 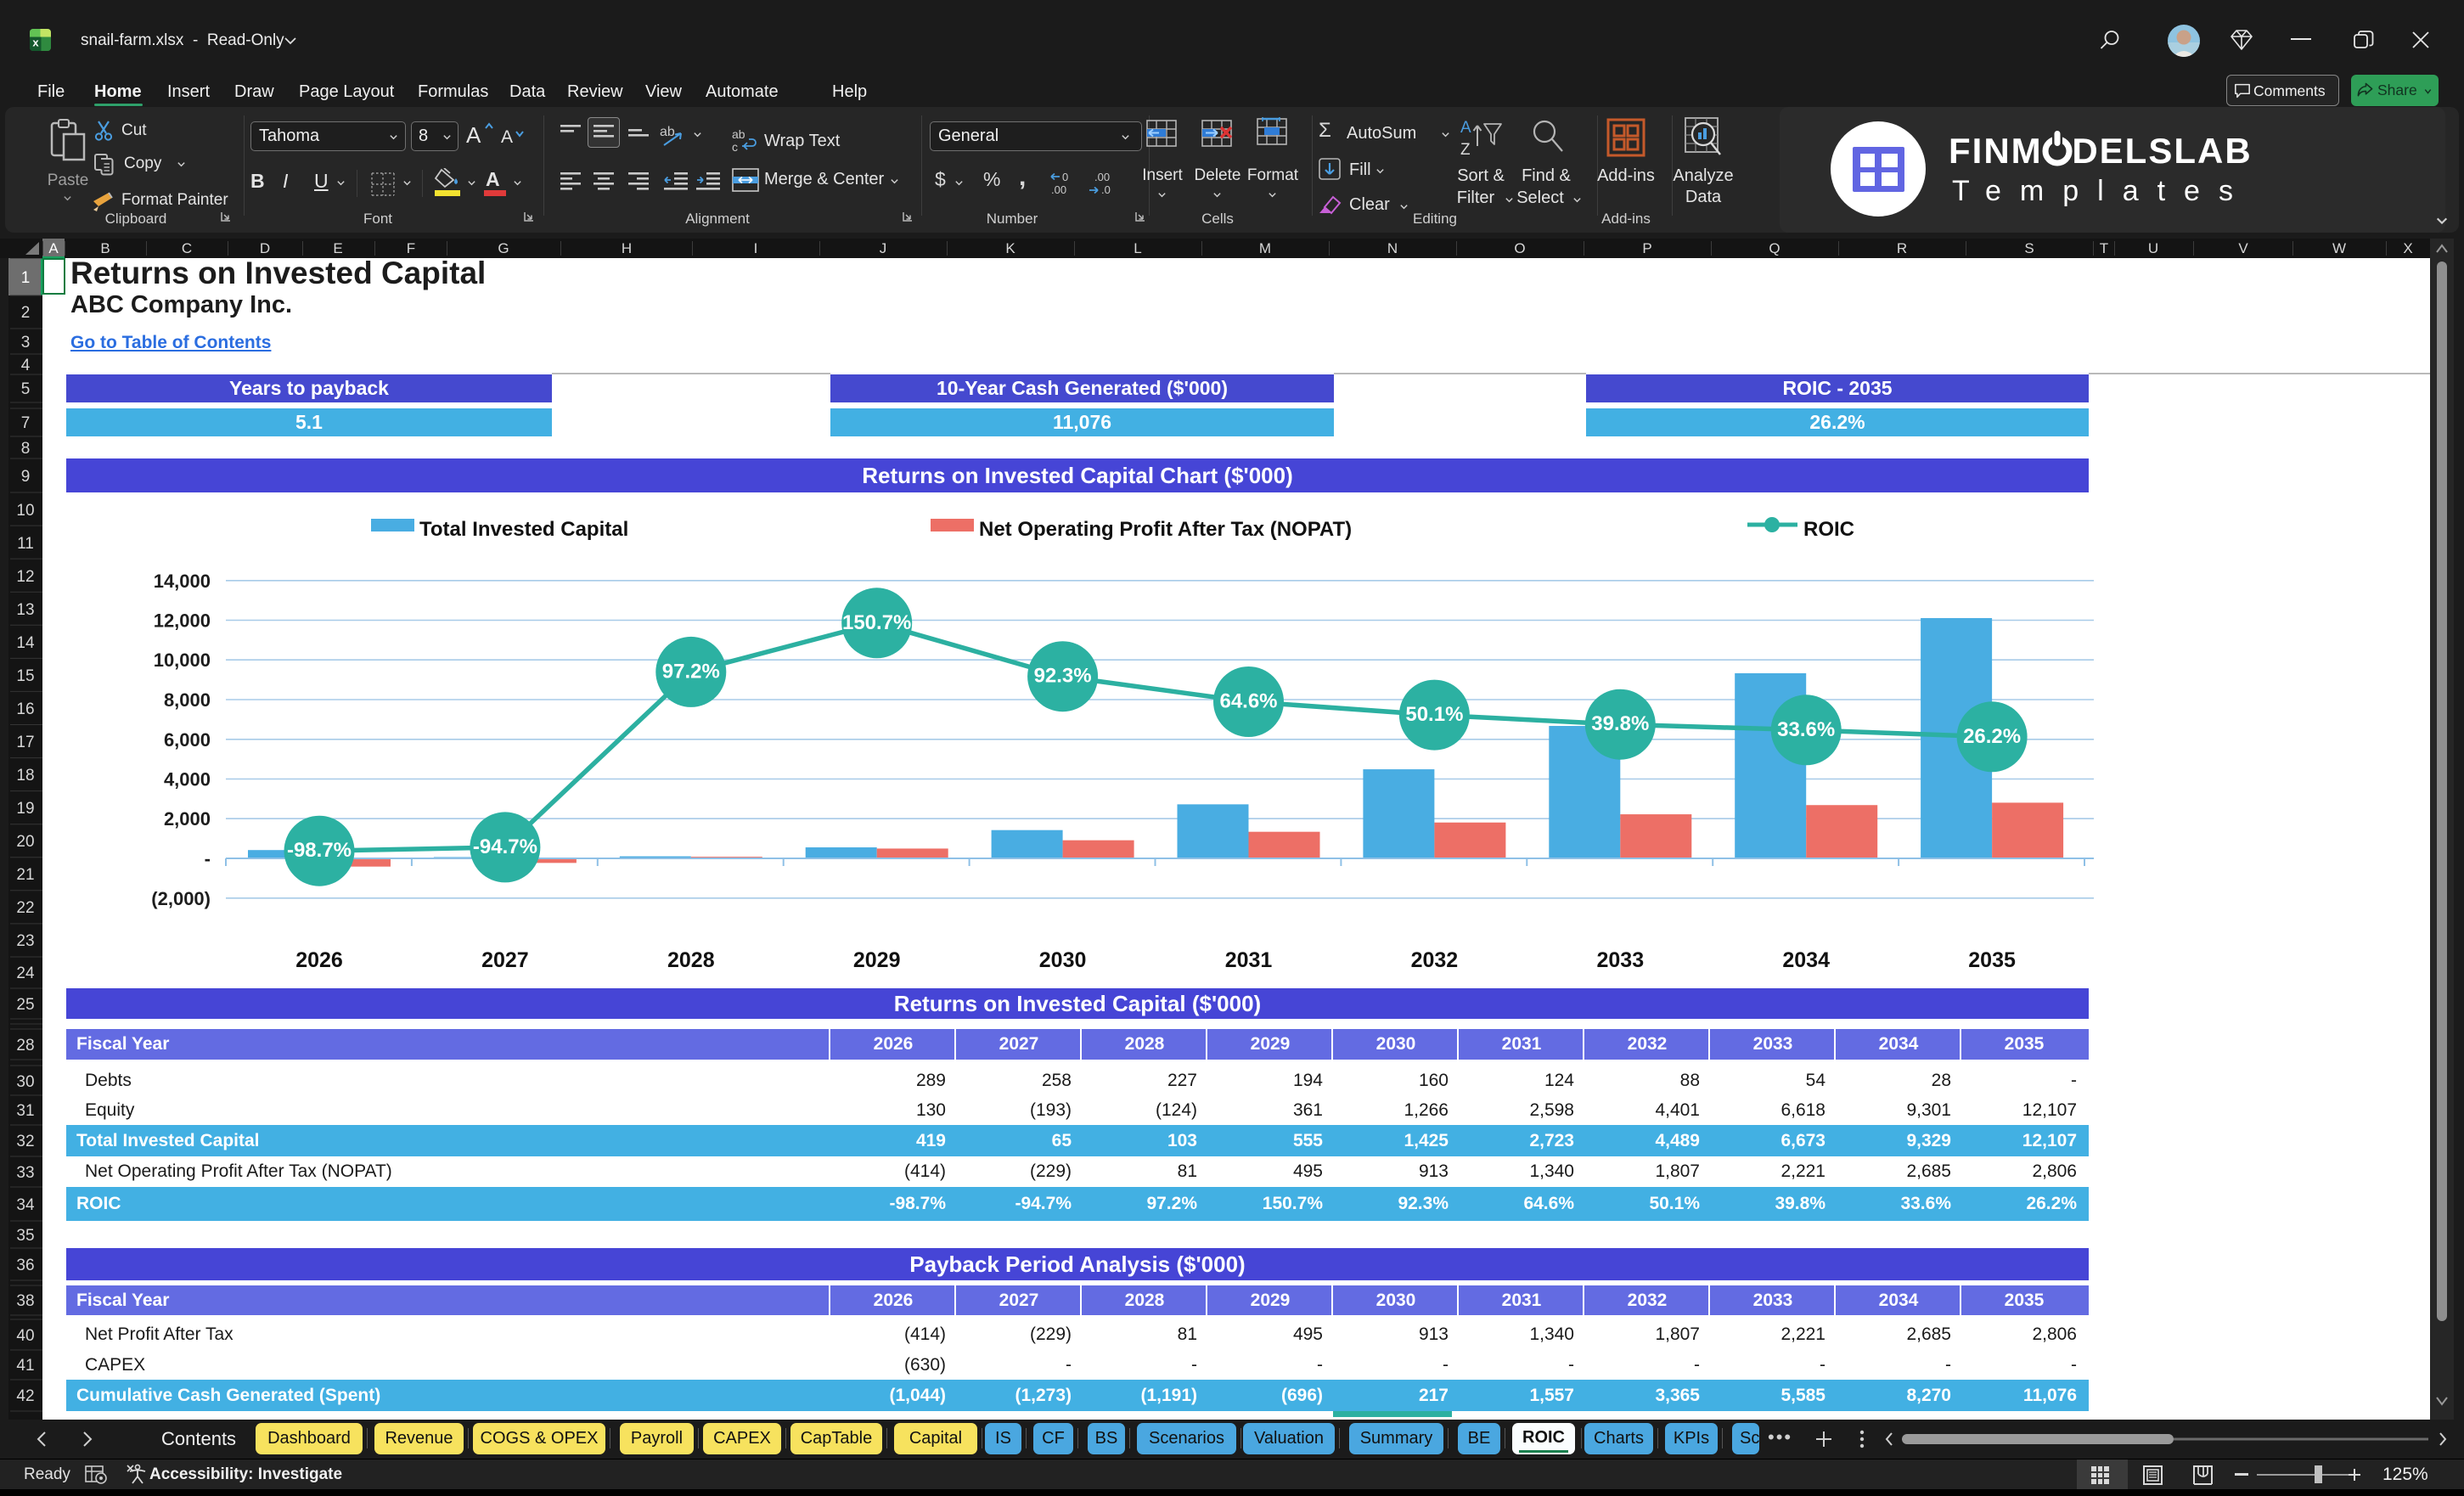 What do you see at coordinates (25, 1265) in the screenshot?
I see `svg-text: 36` at bounding box center [25, 1265].